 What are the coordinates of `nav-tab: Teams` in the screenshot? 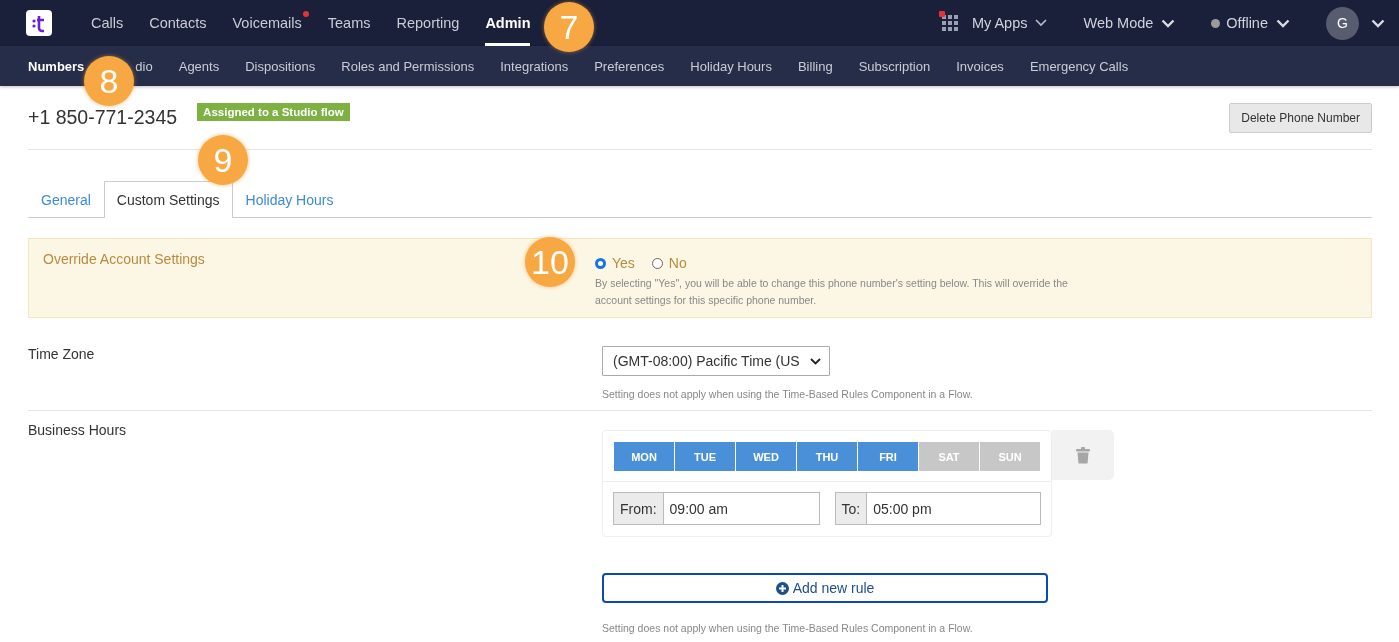 It's located at (349, 23).